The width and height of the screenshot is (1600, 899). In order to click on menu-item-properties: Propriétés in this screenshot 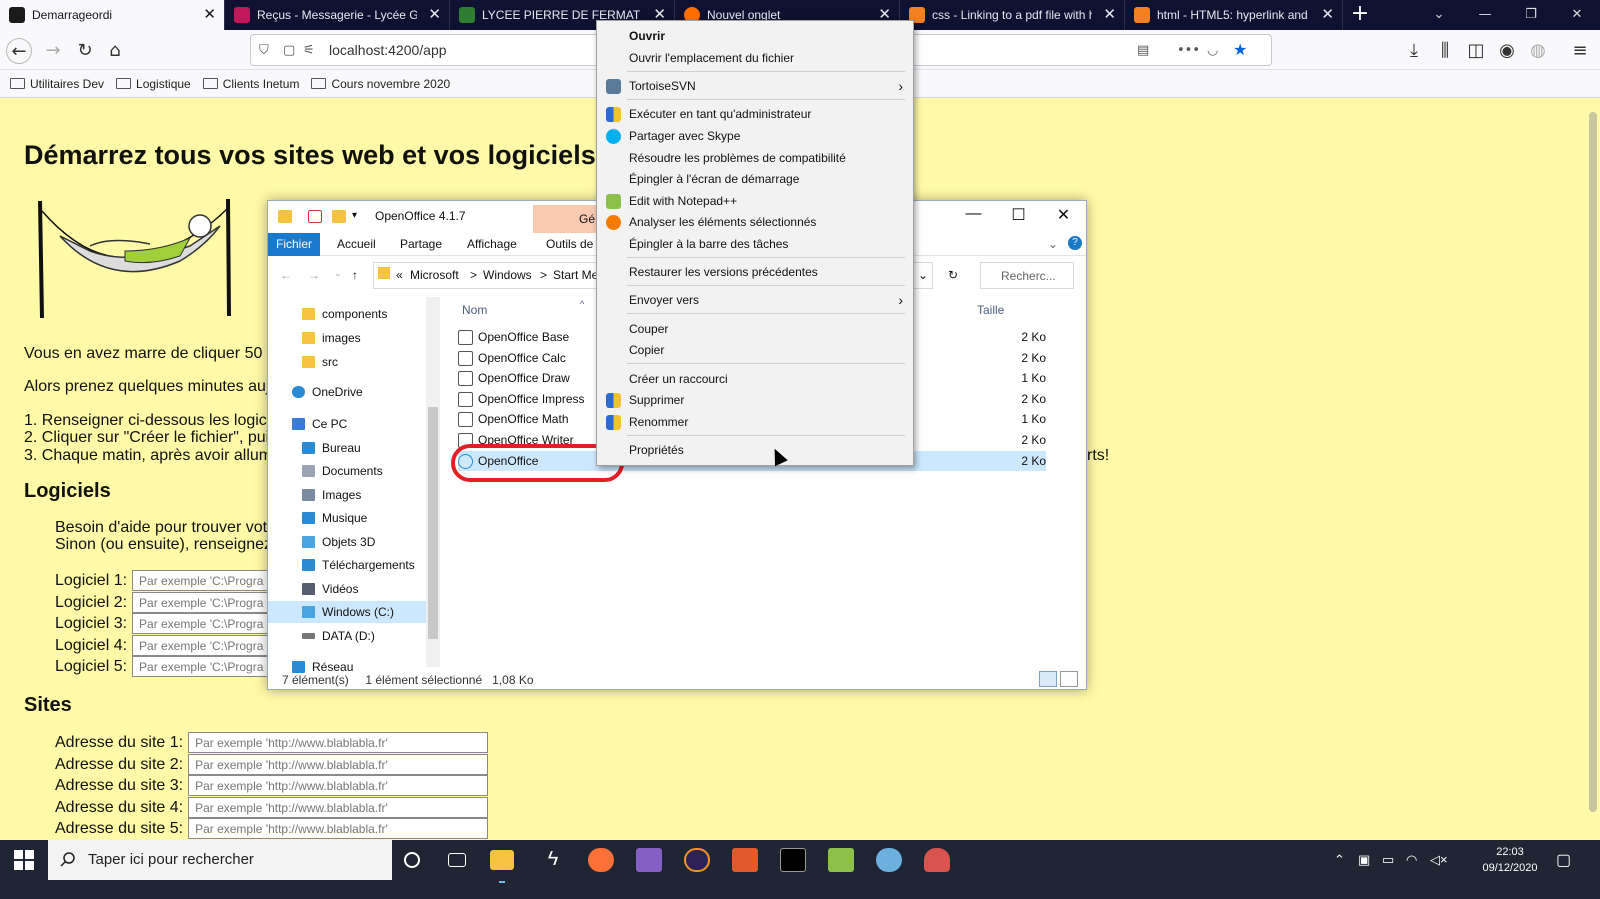, I will do `click(755, 450)`.